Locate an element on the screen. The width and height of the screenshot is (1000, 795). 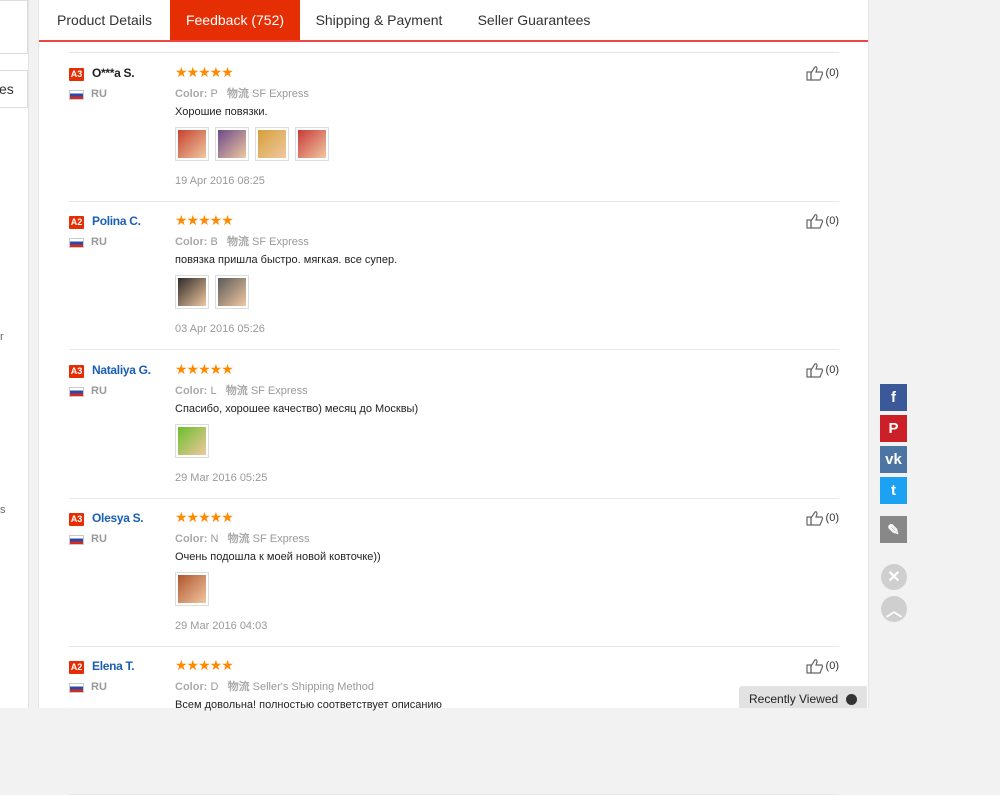
buyer-name: Nataliya G. is located at coordinates (121, 370).